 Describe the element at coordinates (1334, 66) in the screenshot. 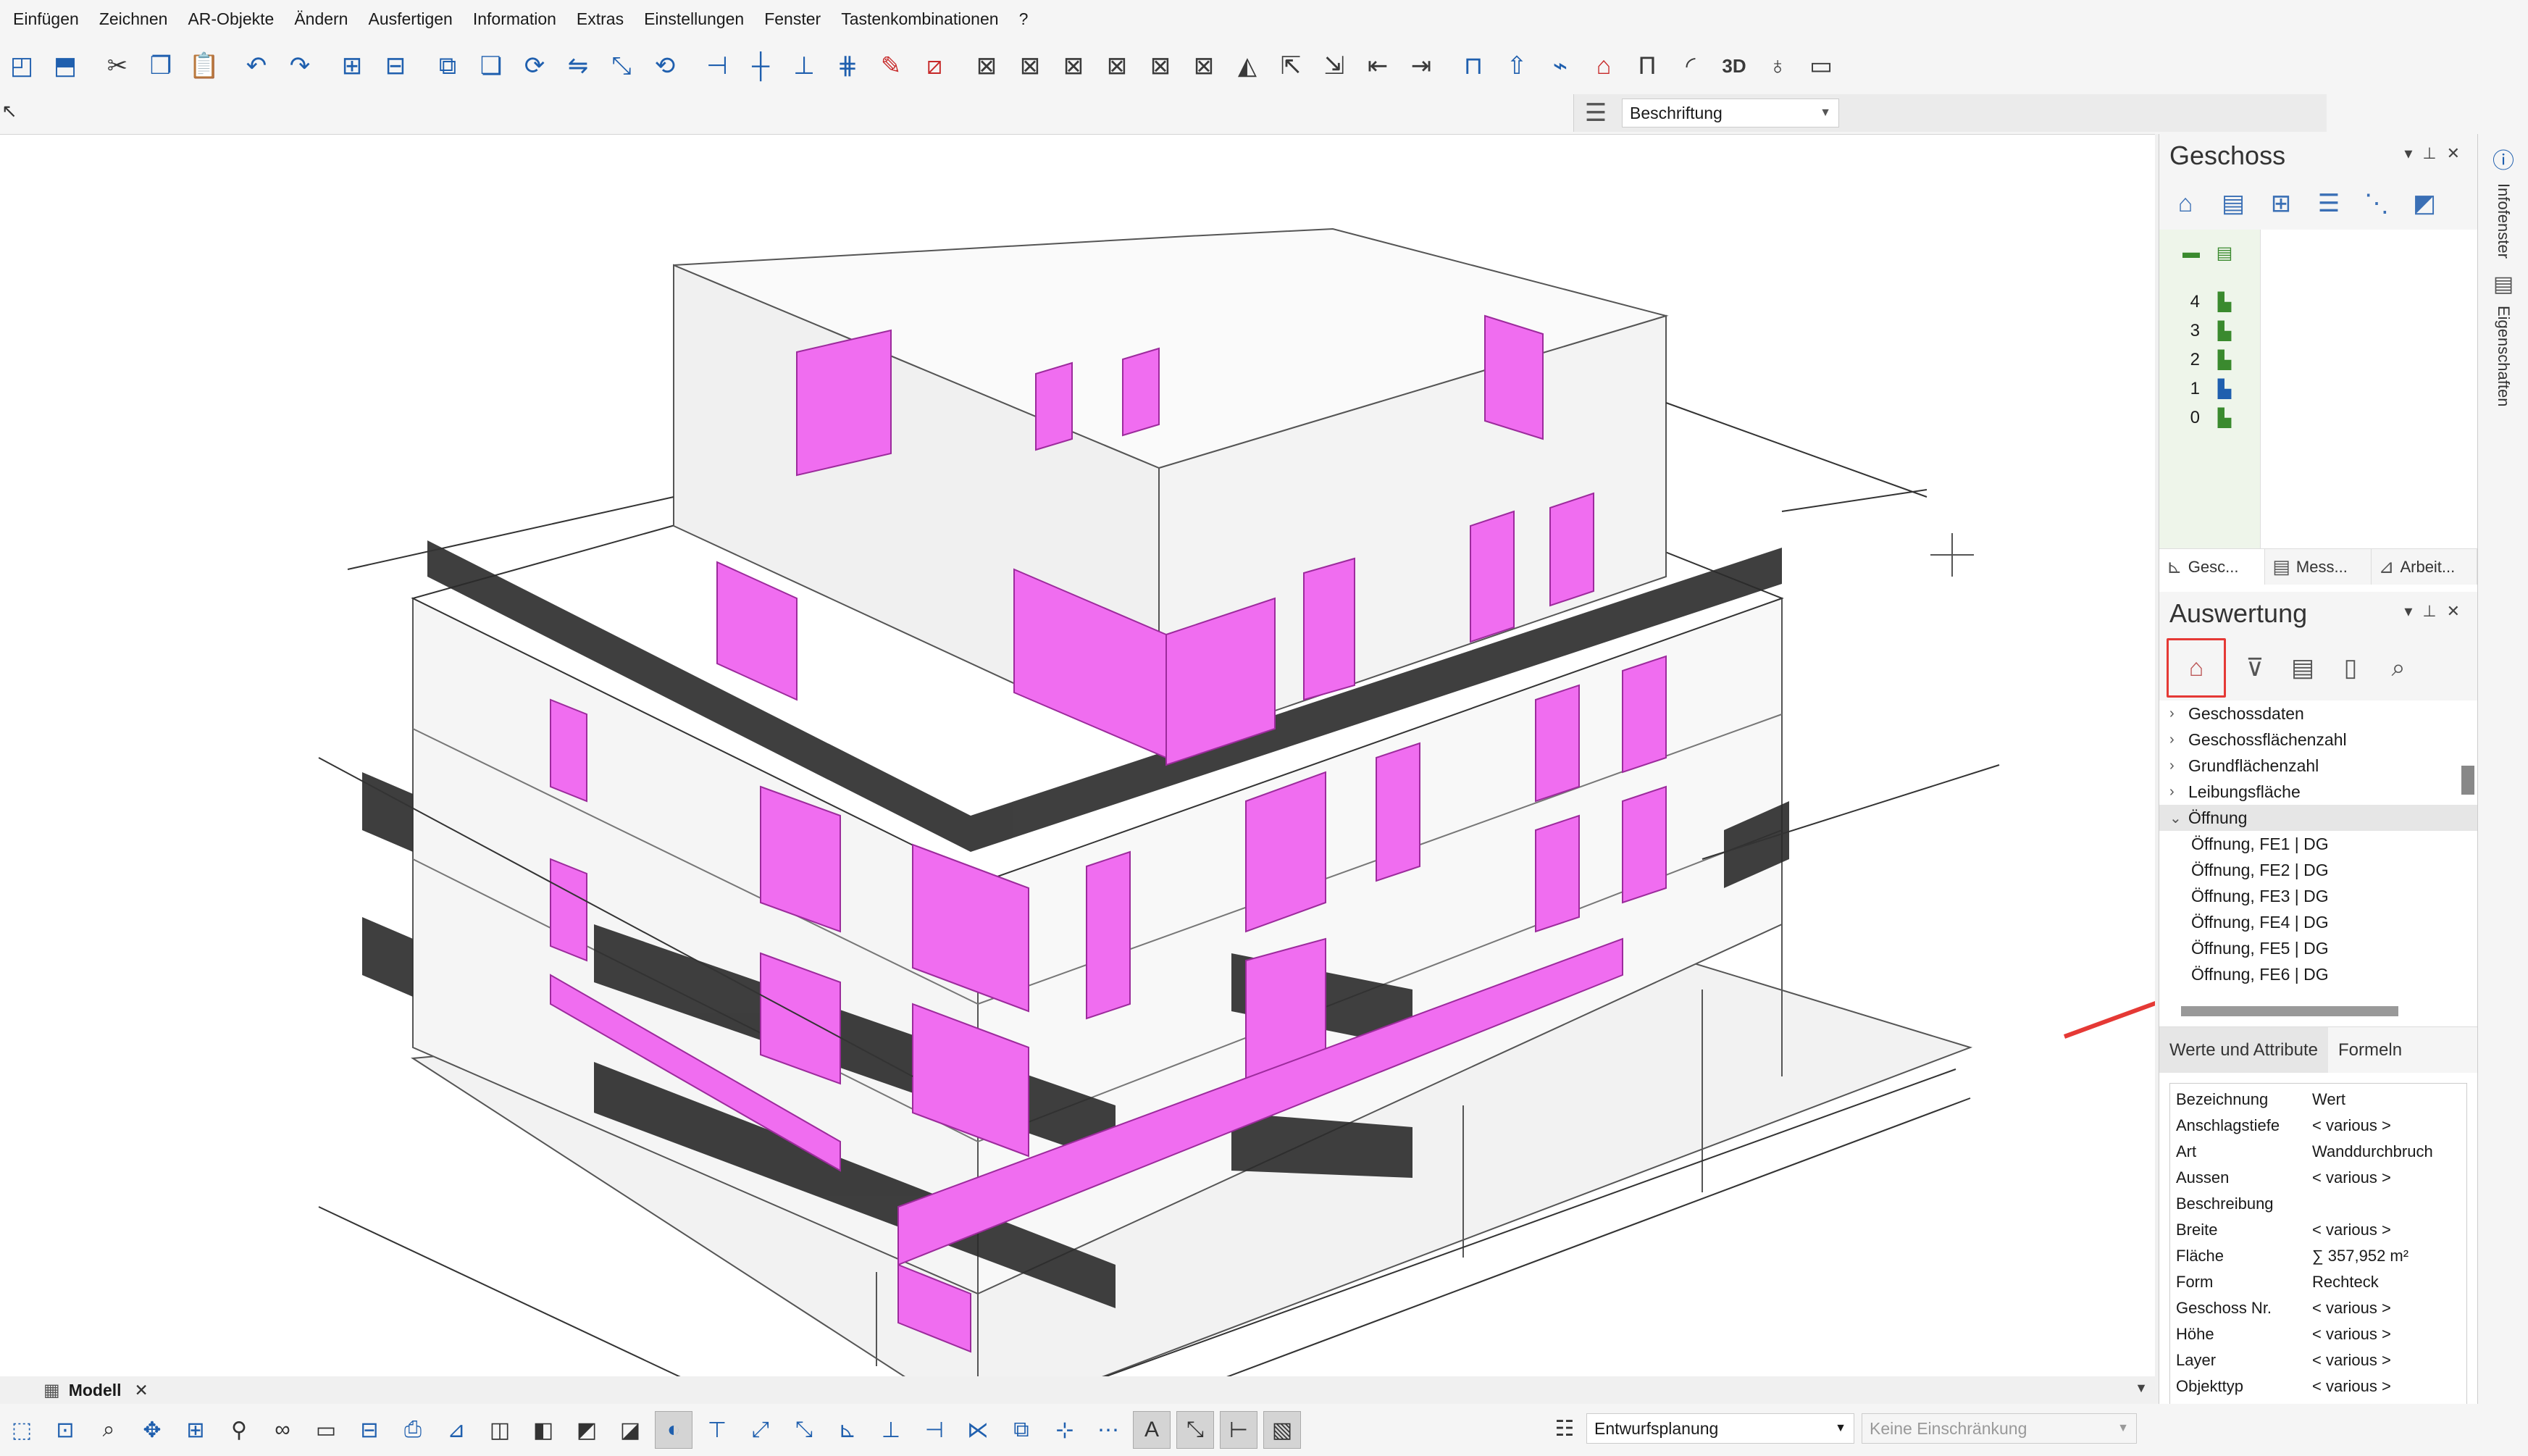

I see `arrange-icon: ⇲` at that location.